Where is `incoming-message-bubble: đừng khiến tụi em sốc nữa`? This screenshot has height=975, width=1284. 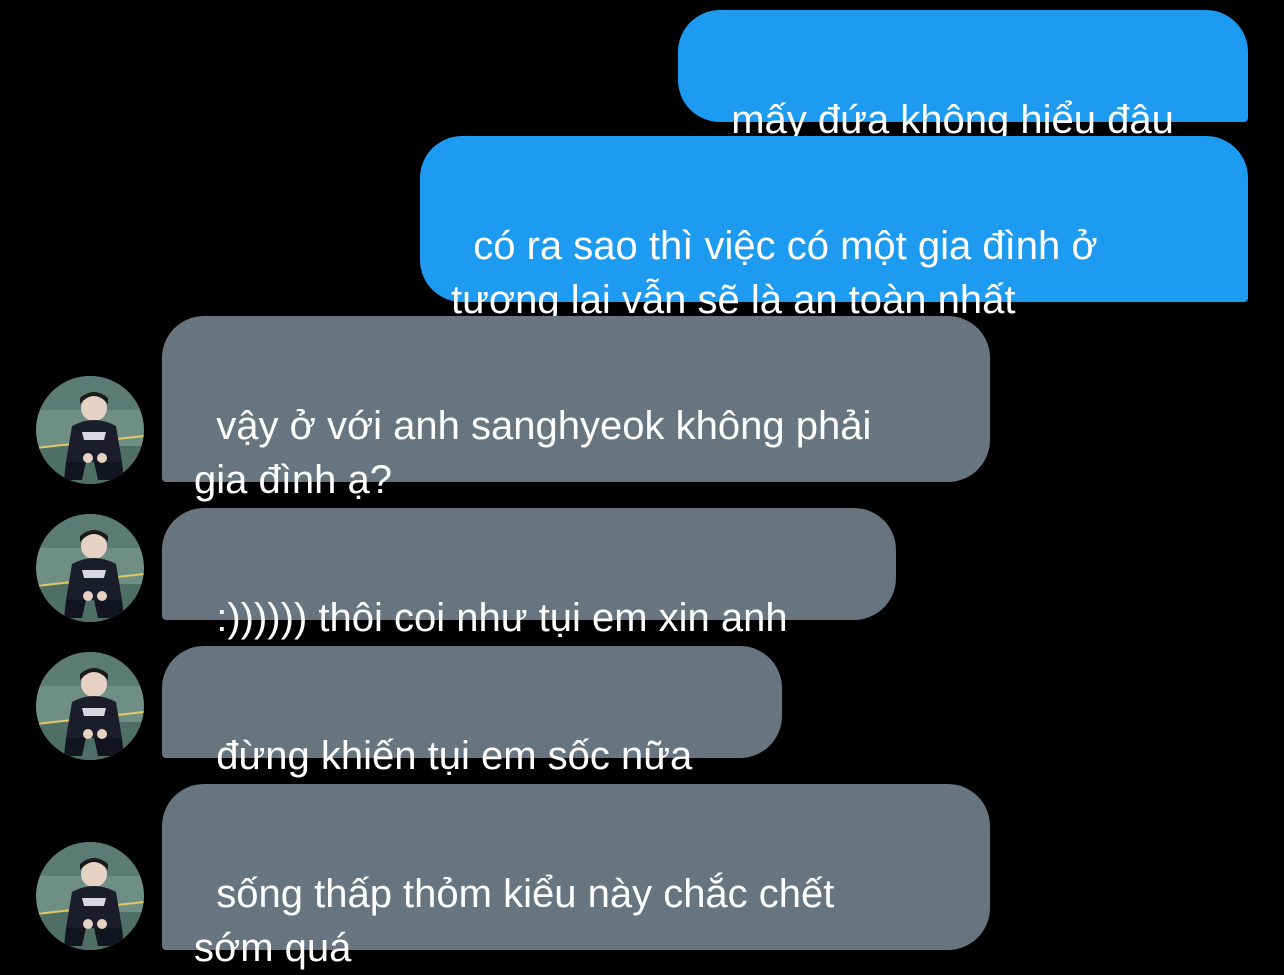 incoming-message-bubble: đừng khiến tụi em sốc nữa is located at coordinates (472, 712).